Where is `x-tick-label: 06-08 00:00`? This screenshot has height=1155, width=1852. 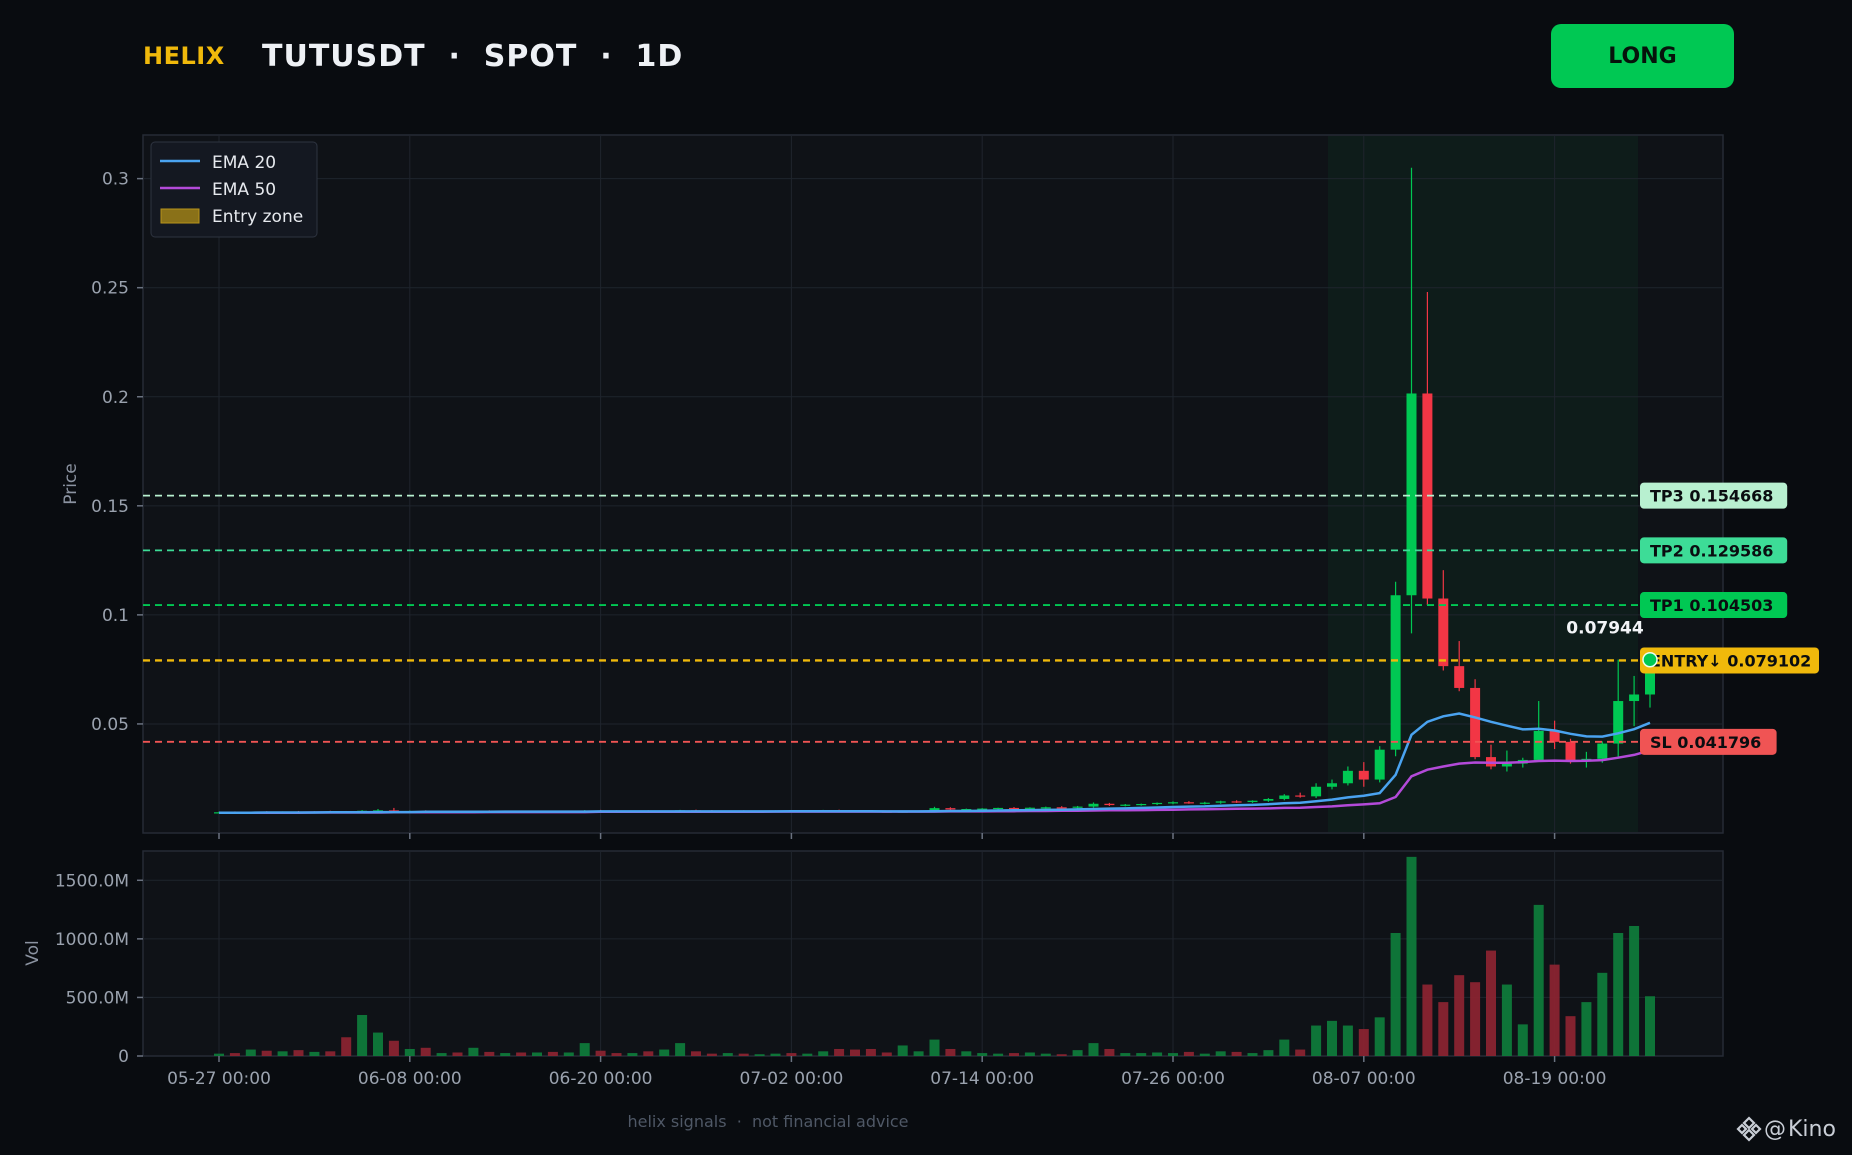 x-tick-label: 06-08 00:00 is located at coordinates (410, 1079).